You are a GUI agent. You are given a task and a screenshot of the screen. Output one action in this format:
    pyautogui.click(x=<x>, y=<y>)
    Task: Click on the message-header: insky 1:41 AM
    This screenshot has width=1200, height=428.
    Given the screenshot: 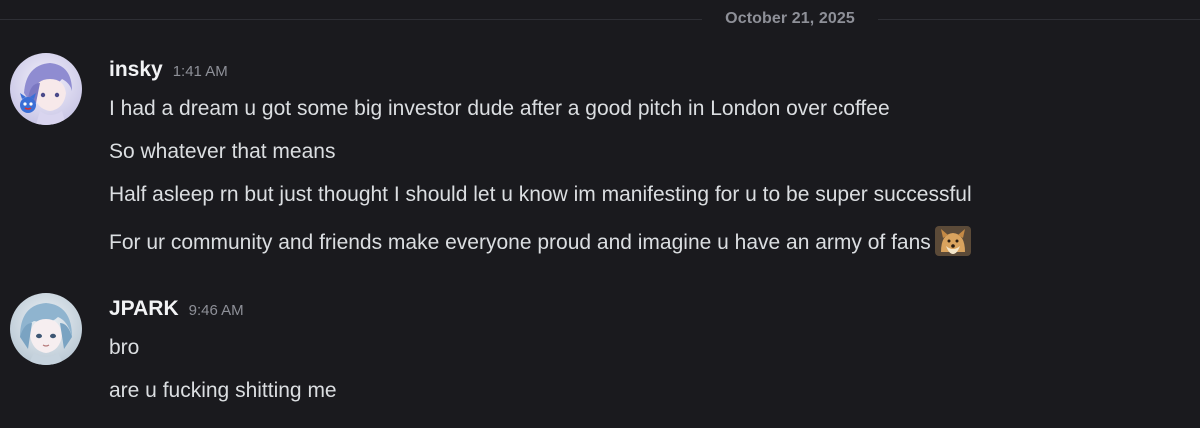 What is the action you would take?
    pyautogui.click(x=168, y=73)
    